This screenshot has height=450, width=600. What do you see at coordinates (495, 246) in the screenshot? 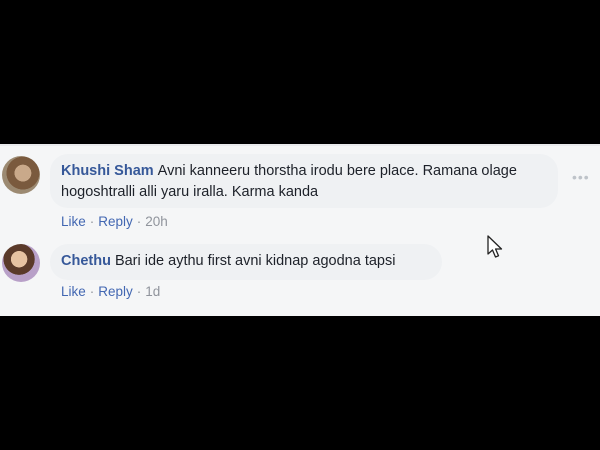
I see `mouse-pointer-icon` at bounding box center [495, 246].